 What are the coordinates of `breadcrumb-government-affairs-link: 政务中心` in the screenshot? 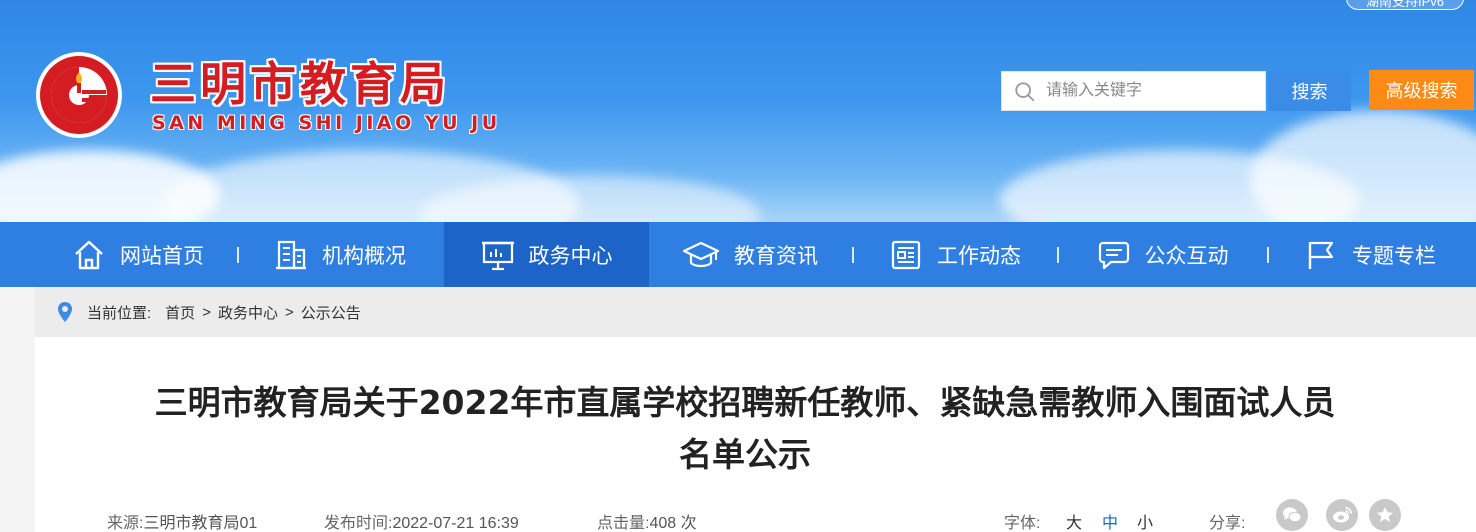 It's located at (248, 312).